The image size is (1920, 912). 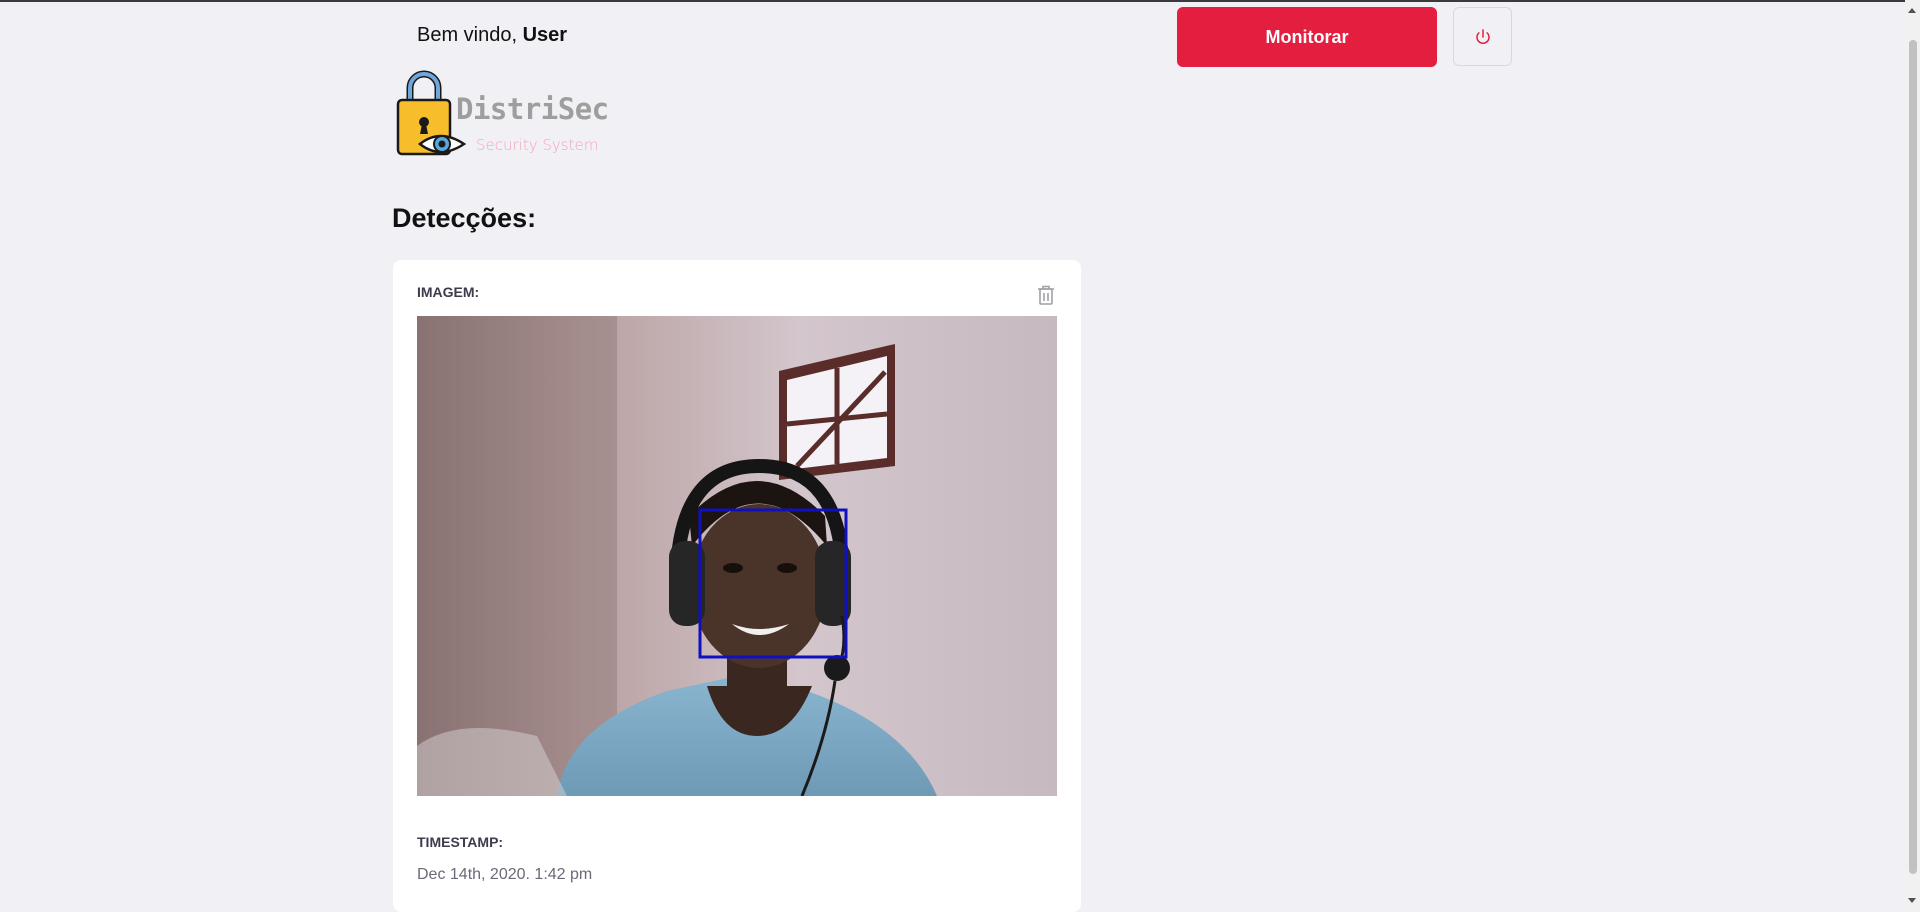 What do you see at coordinates (1046, 295) in the screenshot?
I see `trash-icon` at bounding box center [1046, 295].